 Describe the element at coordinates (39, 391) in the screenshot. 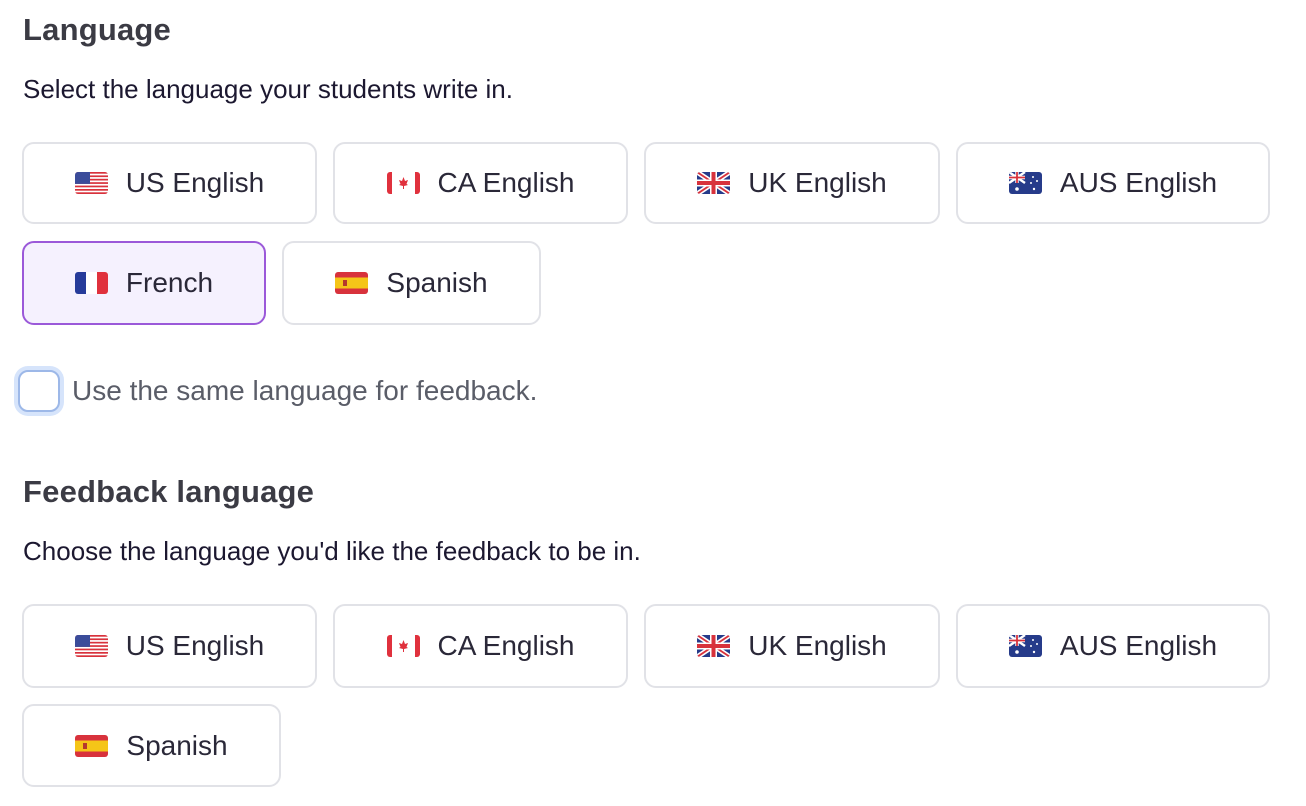

I see `same-language-checkbox` at that location.